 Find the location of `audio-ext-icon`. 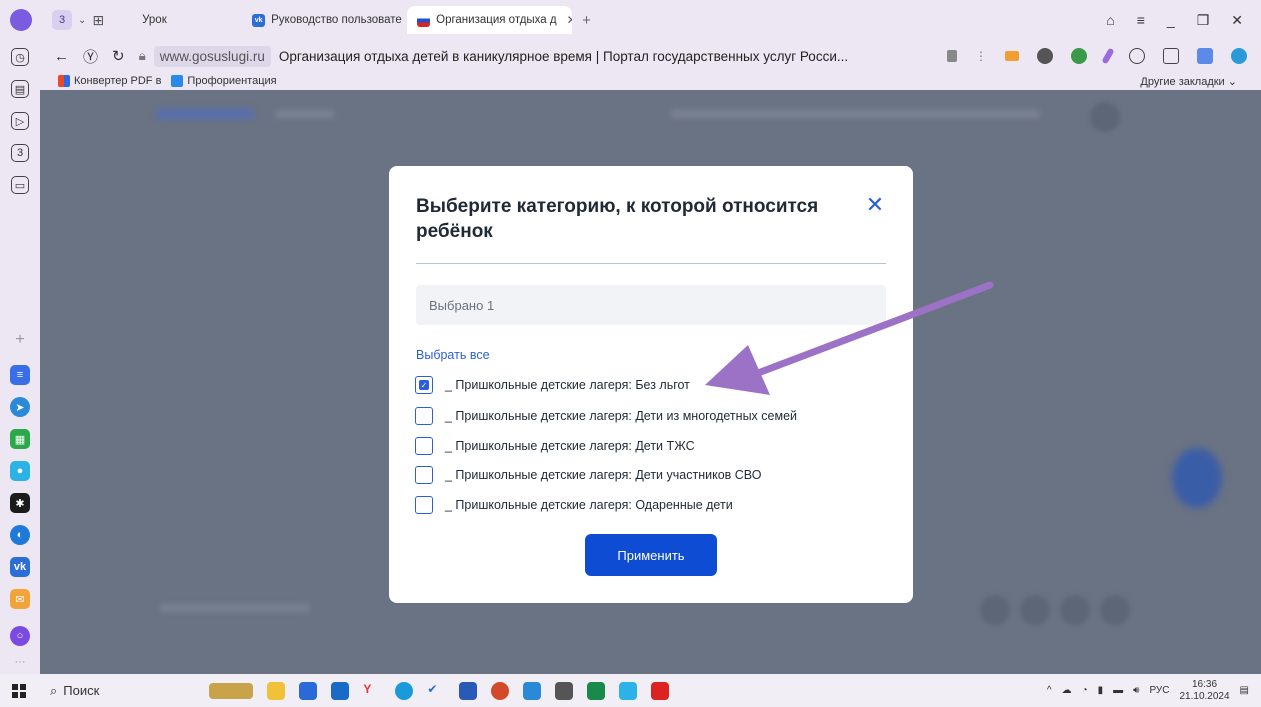

audio-ext-icon is located at coordinates (1012, 56).